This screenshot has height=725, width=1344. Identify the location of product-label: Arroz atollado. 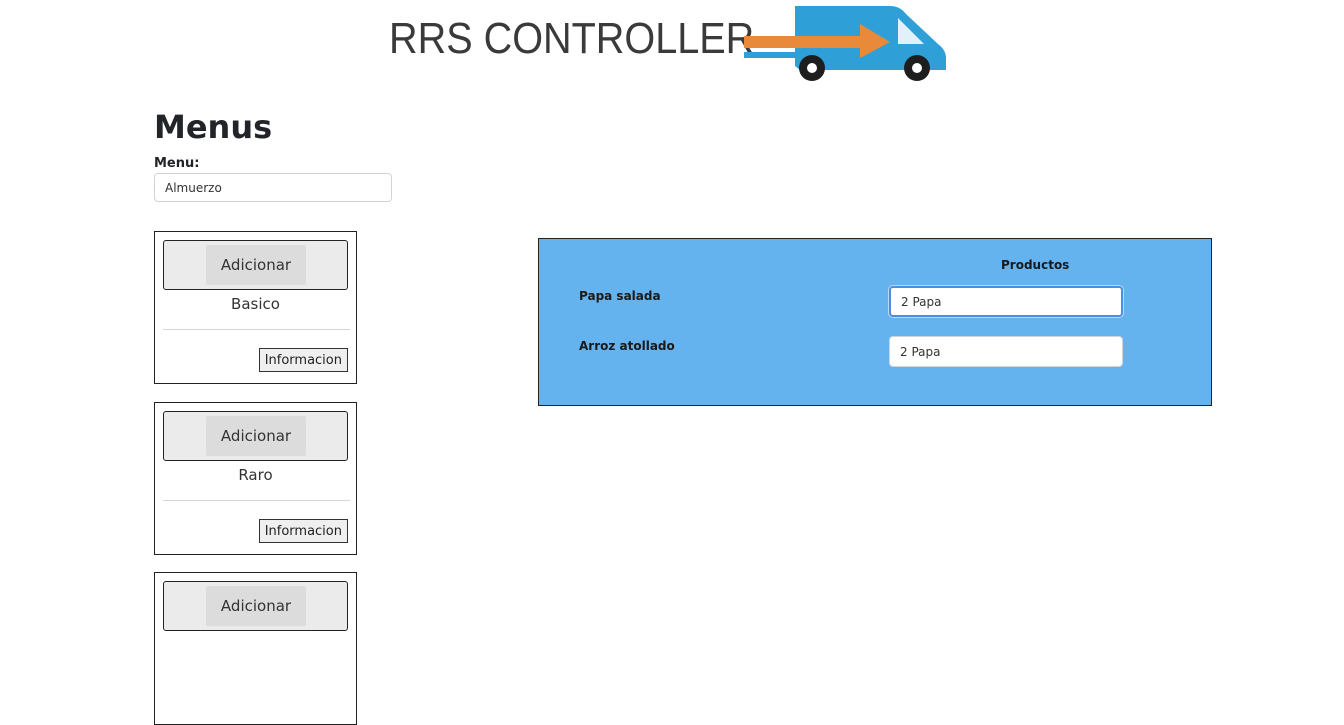
(627, 346).